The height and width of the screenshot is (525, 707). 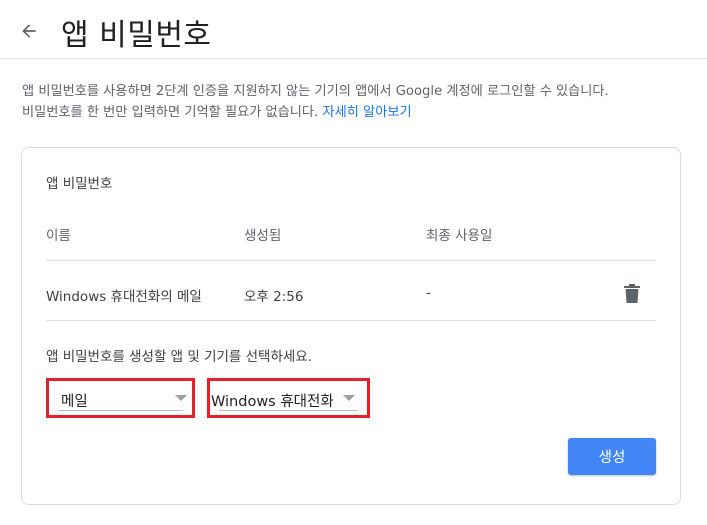 I want to click on trash-icon, so click(x=632, y=293).